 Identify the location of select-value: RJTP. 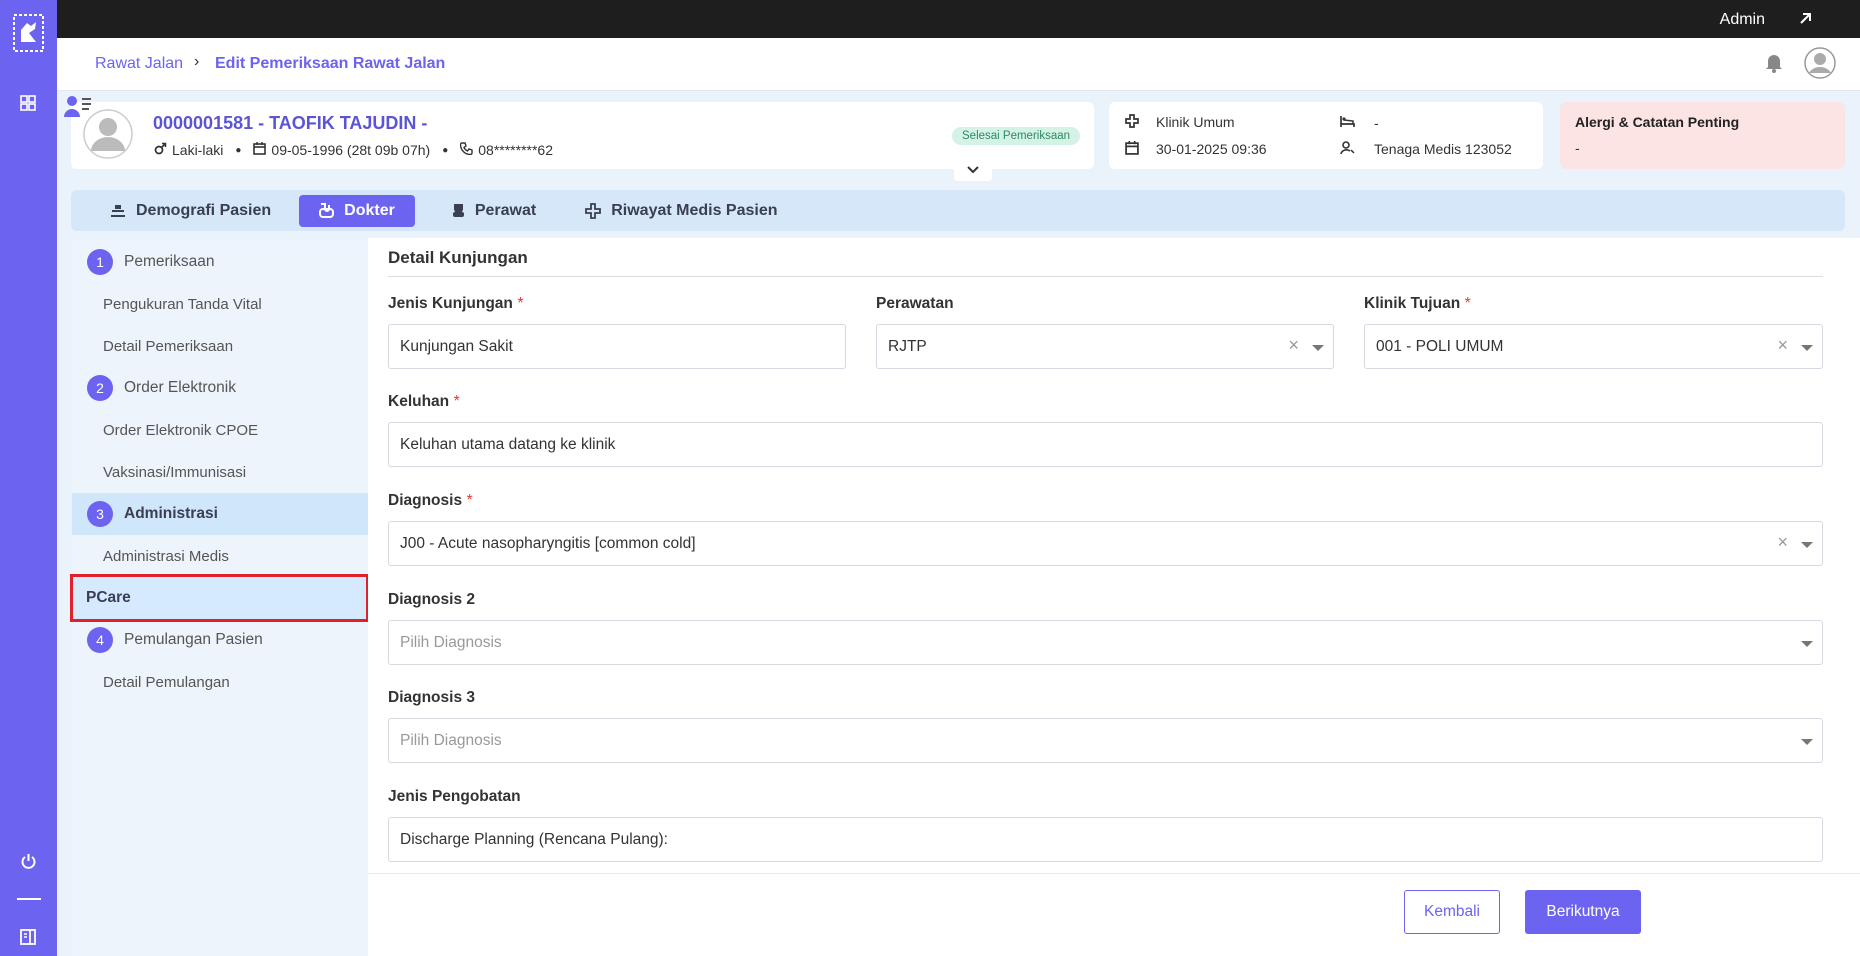
(907, 346).